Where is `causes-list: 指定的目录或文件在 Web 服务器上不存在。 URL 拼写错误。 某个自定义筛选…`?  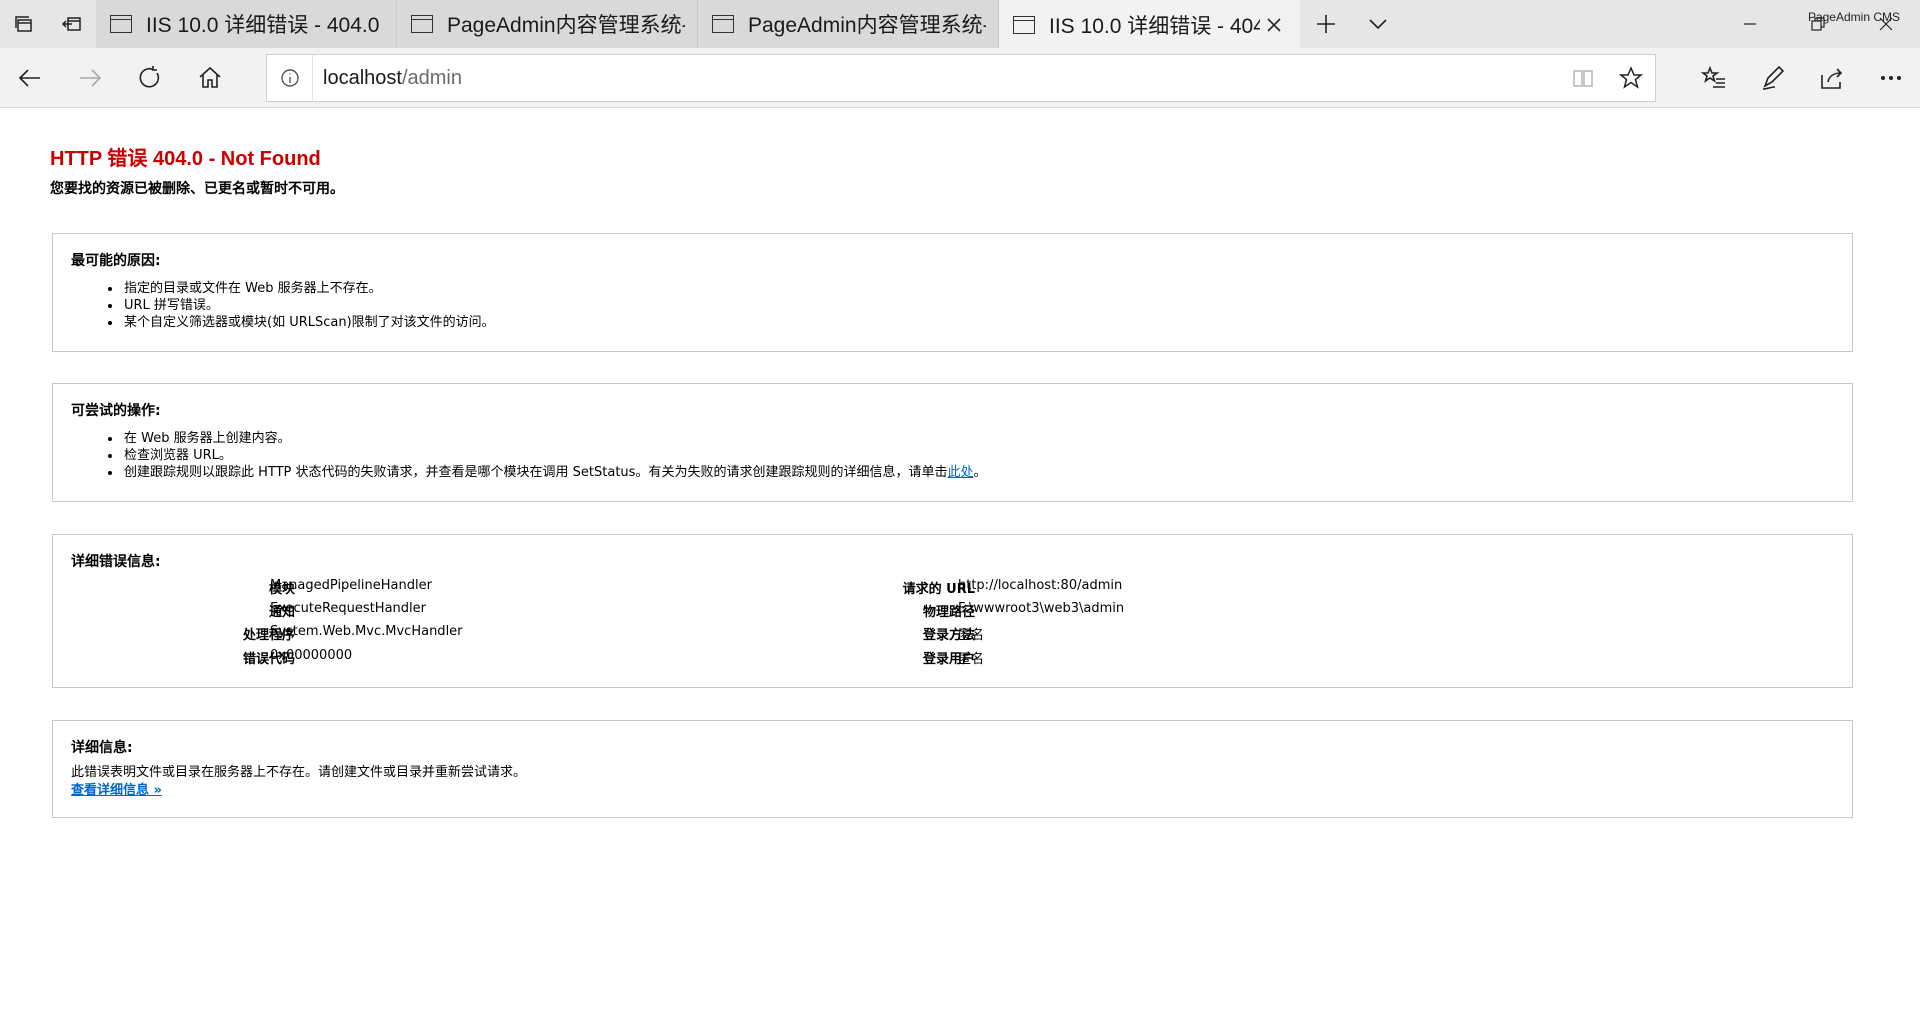
causes-list: 指定的目录或文件在 Web 服务器上不存在。 URL 拼写错误。 某个自定义筛选… is located at coordinates (308, 305).